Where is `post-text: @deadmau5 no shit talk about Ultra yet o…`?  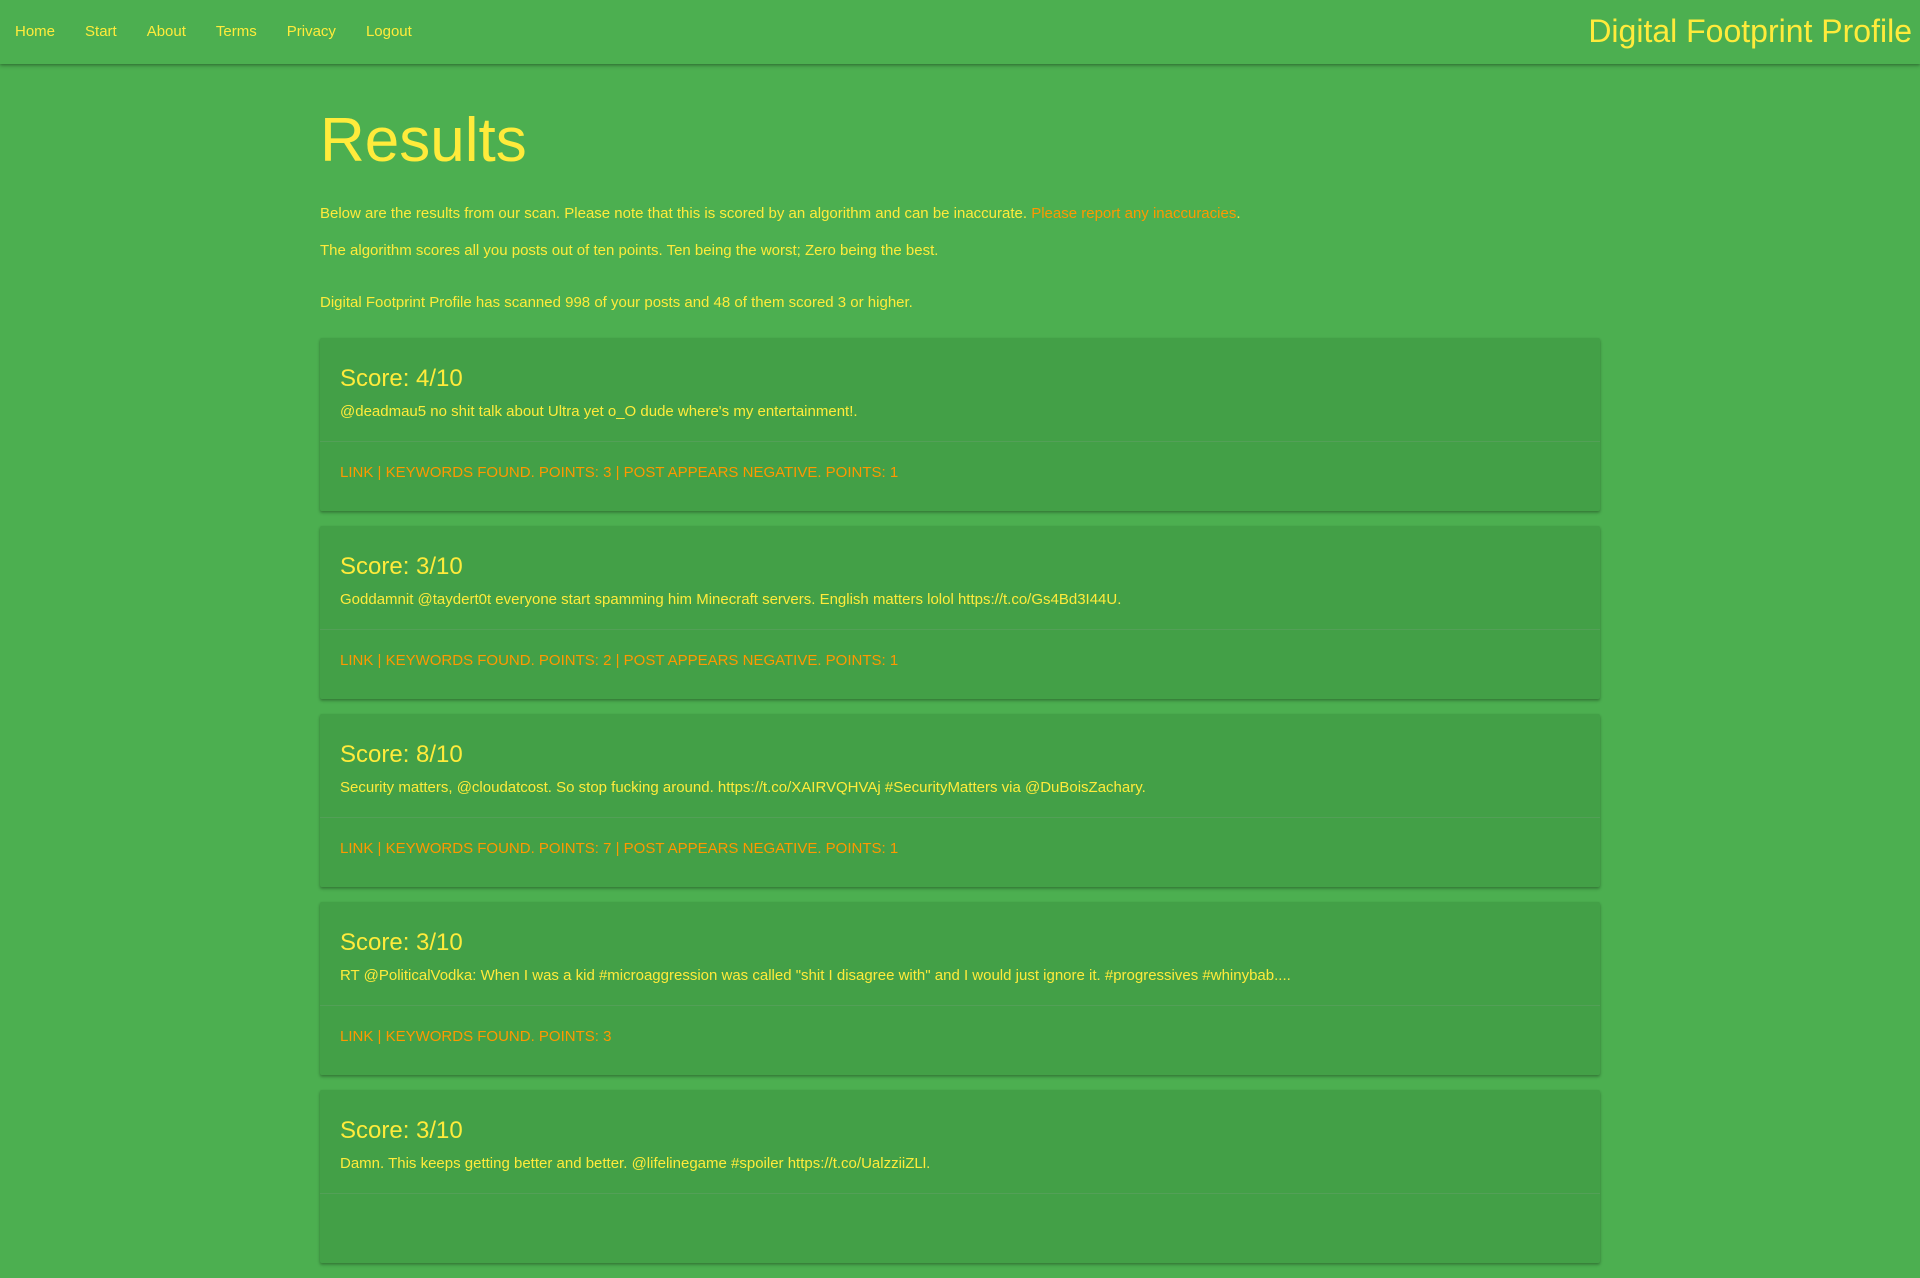
post-text: @deadmau5 no shit talk about Ultra yet o… is located at coordinates (599, 411).